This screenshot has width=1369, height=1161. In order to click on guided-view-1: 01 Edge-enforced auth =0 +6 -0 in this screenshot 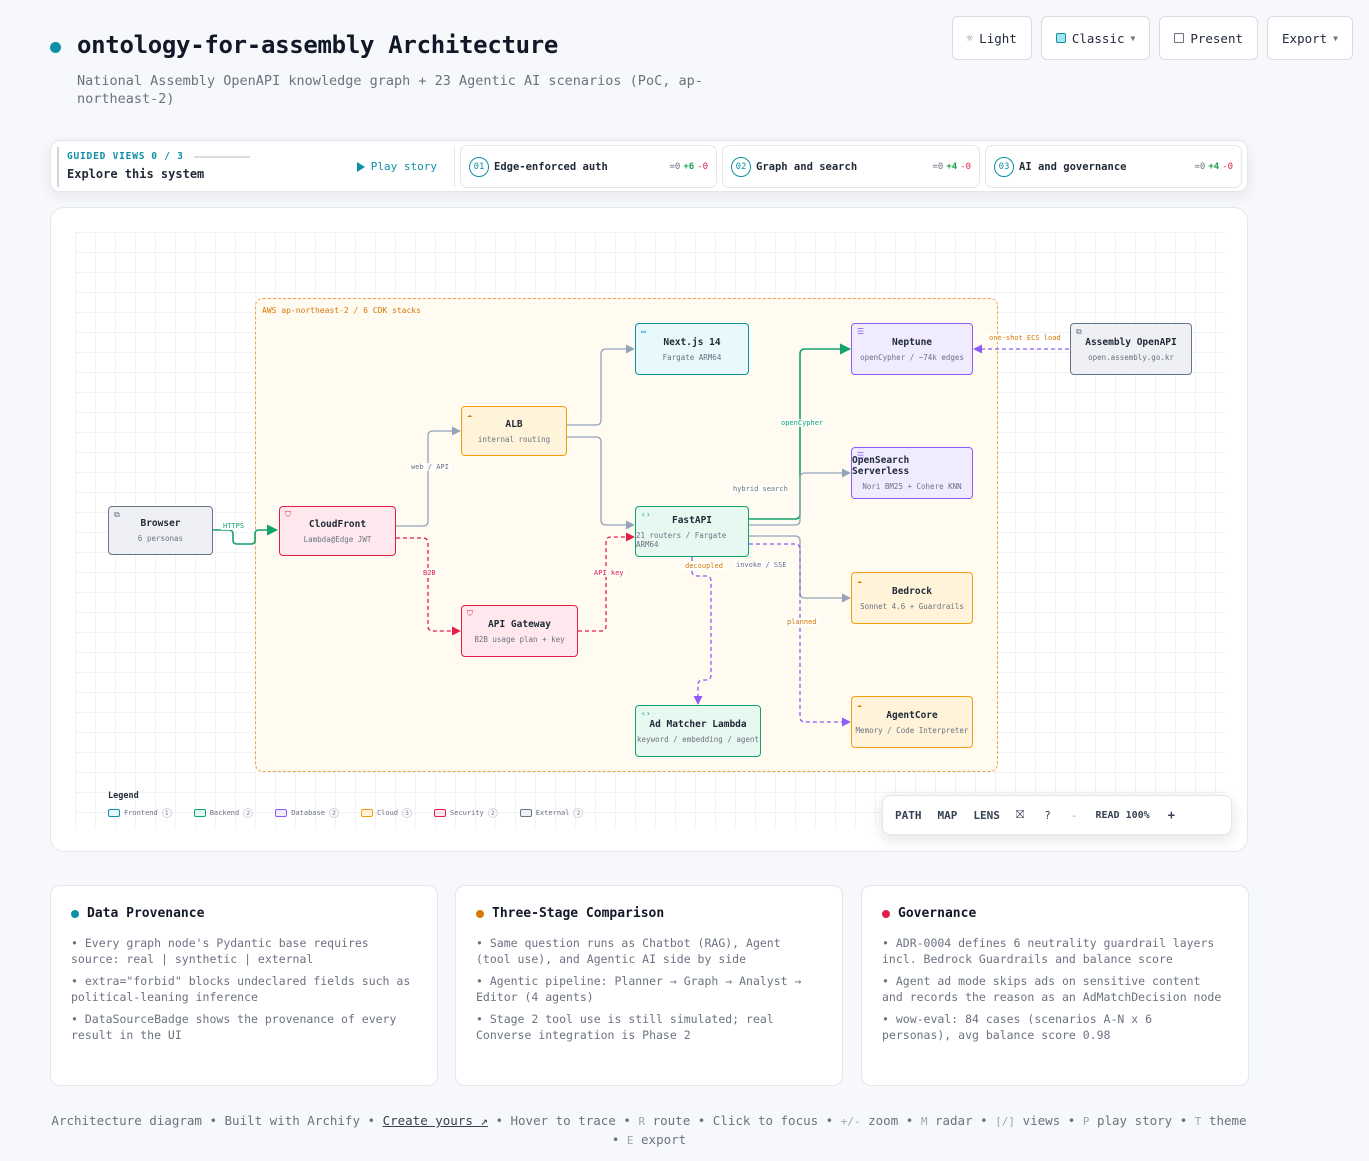, I will do `click(588, 166)`.